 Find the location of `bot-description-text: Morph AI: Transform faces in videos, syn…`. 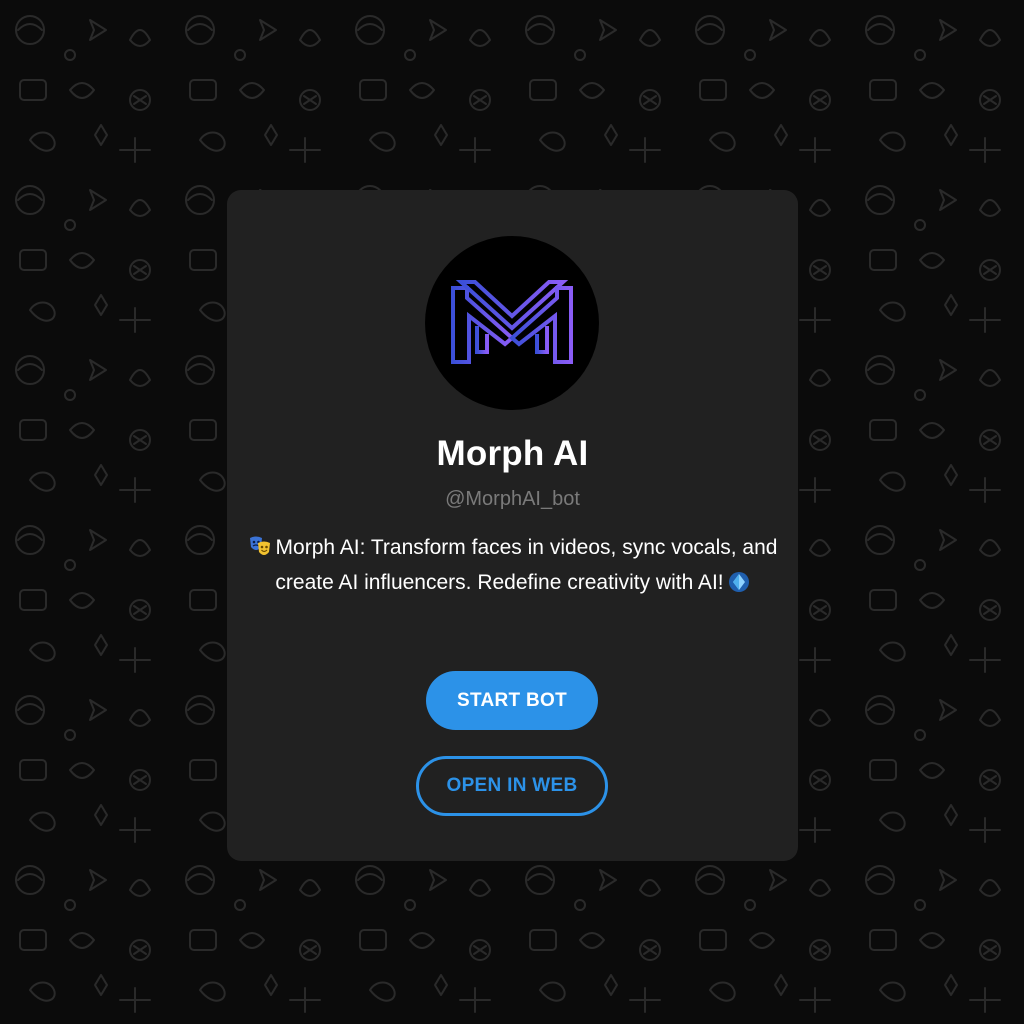

bot-description-text: Morph AI: Transform faces in videos, syn… is located at coordinates (526, 565).